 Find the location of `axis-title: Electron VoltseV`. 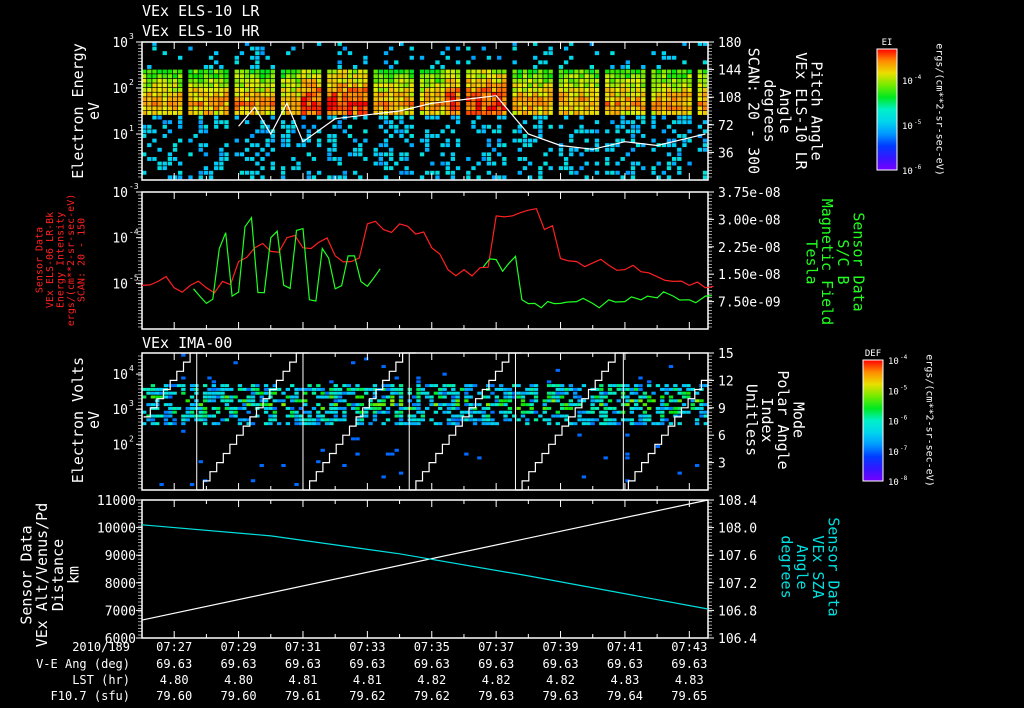

axis-title: Electron VoltseV is located at coordinates (86, 420).